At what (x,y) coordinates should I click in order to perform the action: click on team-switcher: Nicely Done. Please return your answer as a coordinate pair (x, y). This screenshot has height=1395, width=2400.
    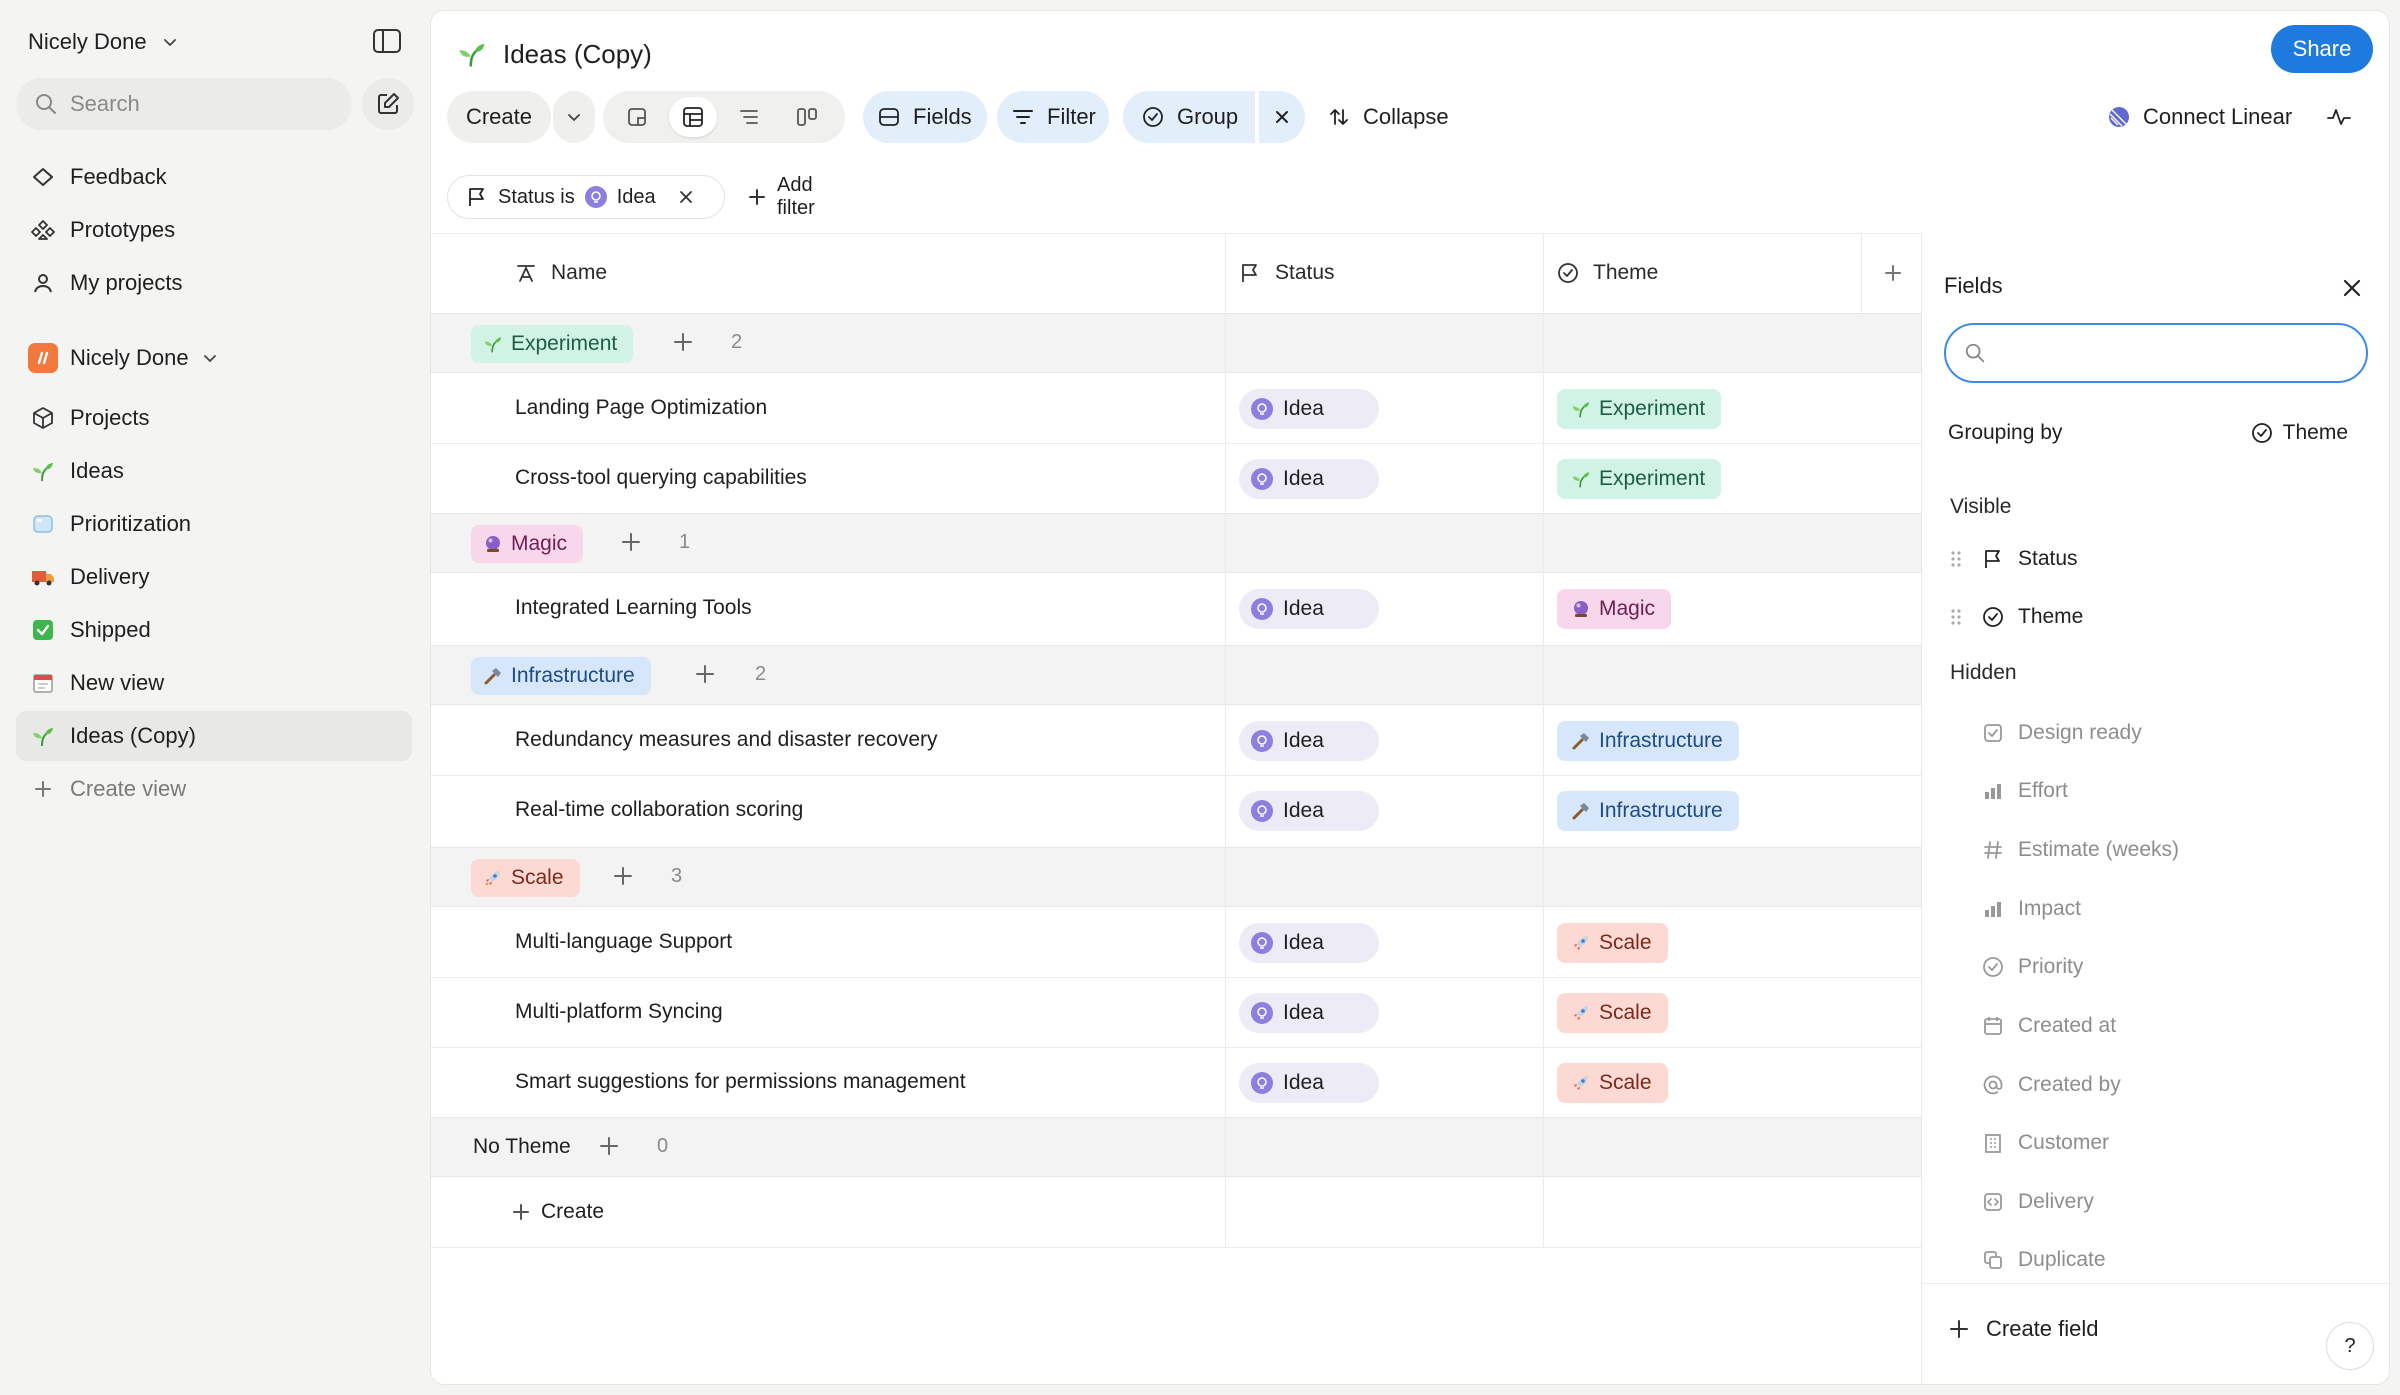
    Looking at the image, I should click on (123, 358).